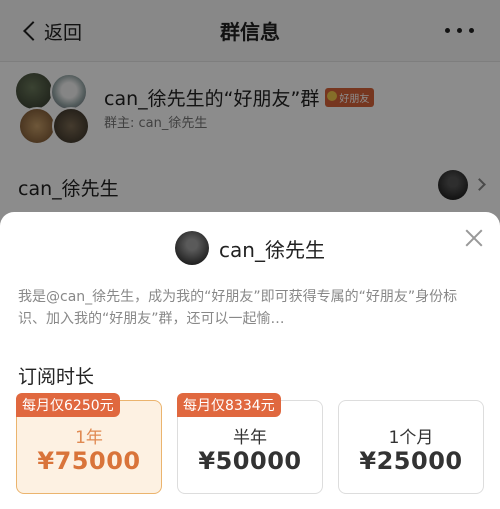 This screenshot has height=509, width=500. Describe the element at coordinates (68, 405) in the screenshot. I see `plan-tag: 每月仅6250元` at that location.